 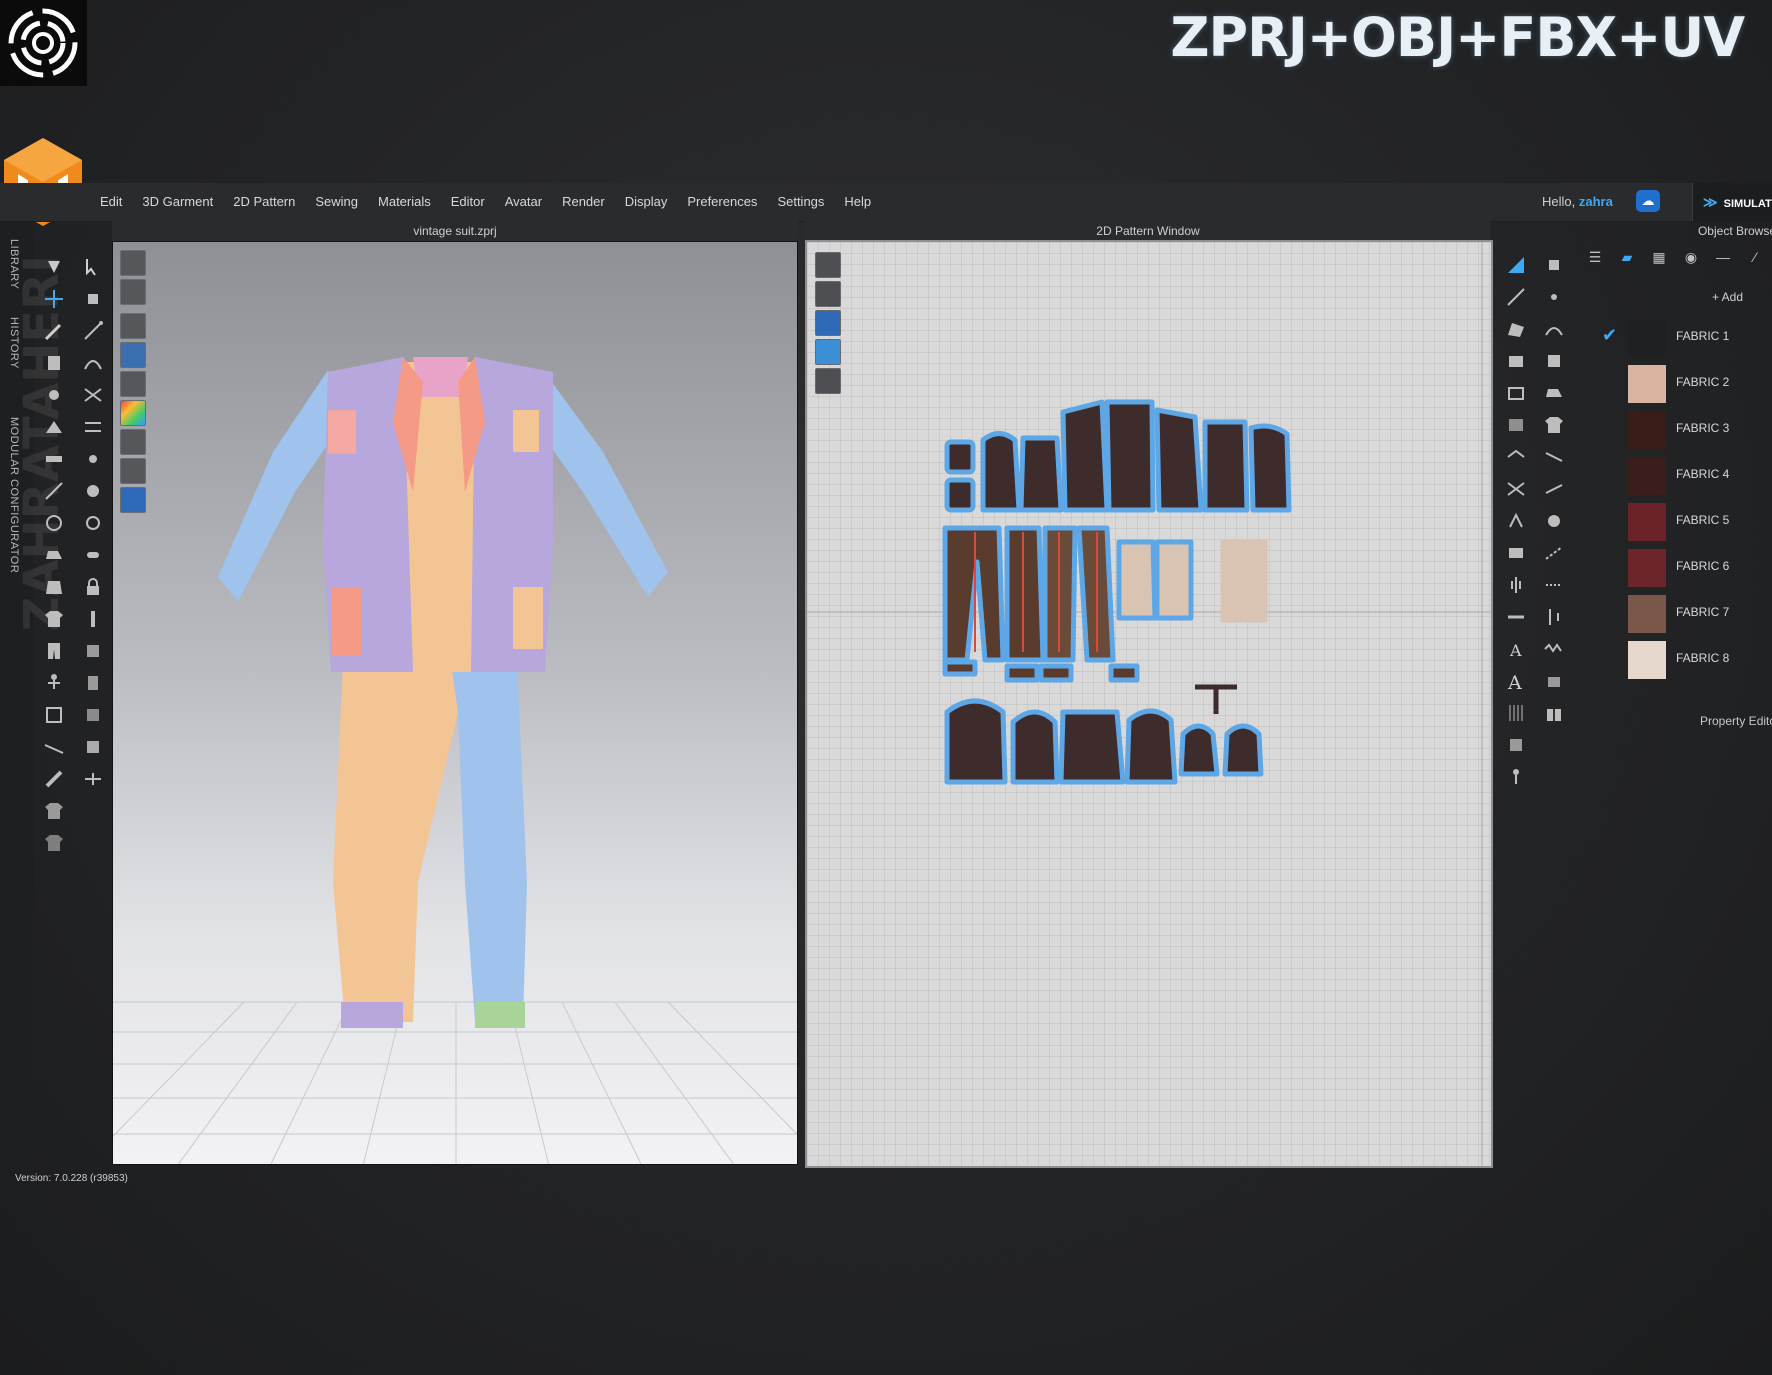 I want to click on garment-fit-icon, so click(x=54, y=363).